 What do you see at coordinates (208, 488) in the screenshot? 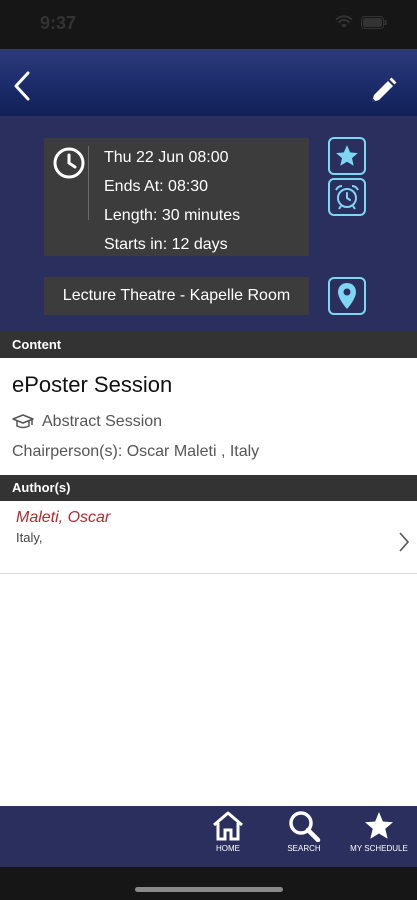
I see `authors-section-header: Author(s)` at bounding box center [208, 488].